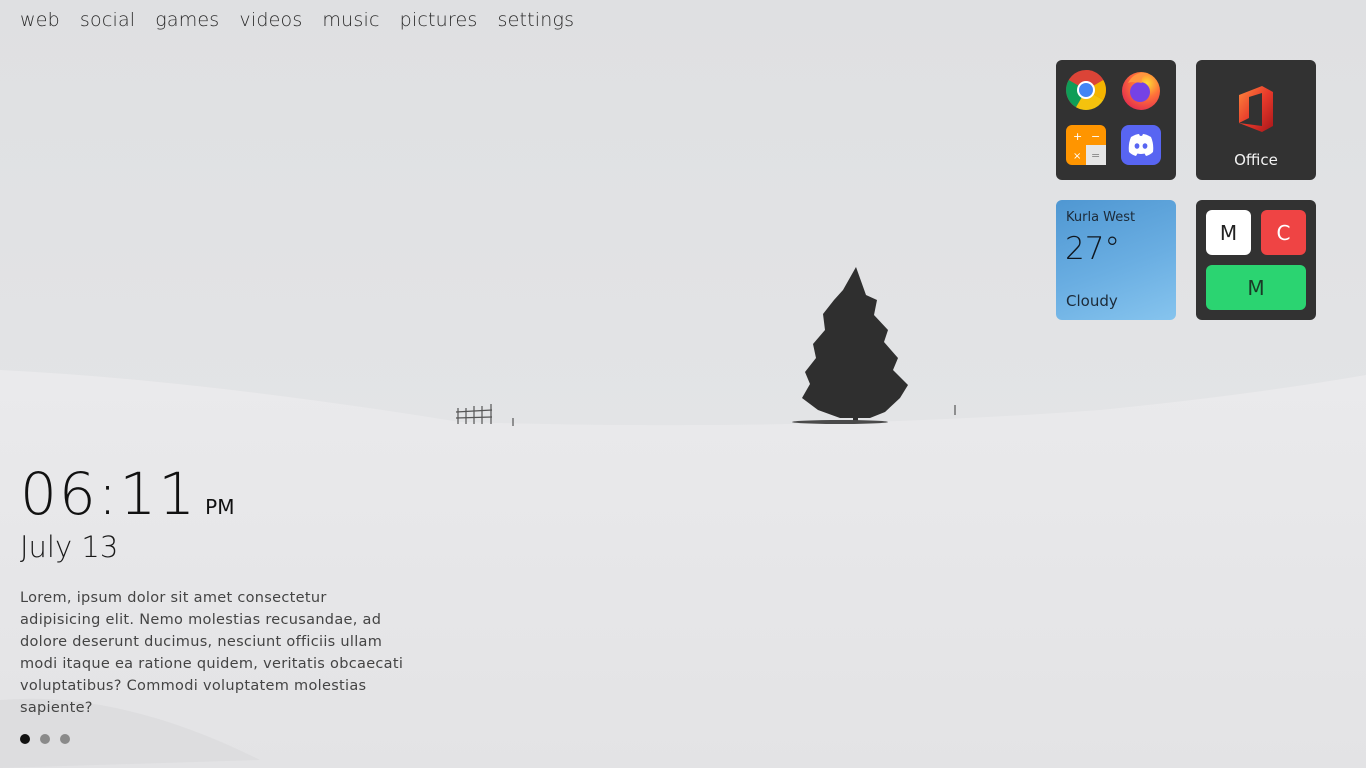 Image resolution: width=1366 pixels, height=768 pixels. Describe the element at coordinates (1086, 145) in the screenshot. I see `calculator-icon: + − × =` at that location.